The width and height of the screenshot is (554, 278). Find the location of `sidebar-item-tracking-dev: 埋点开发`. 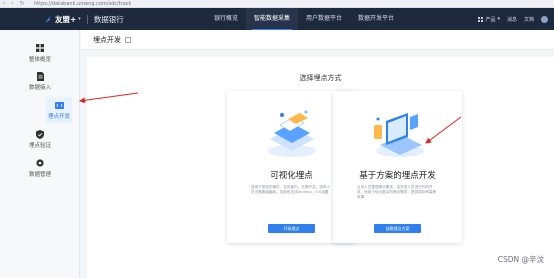

sidebar-item-tracking-dev: 埋点开发 is located at coordinates (59, 110).